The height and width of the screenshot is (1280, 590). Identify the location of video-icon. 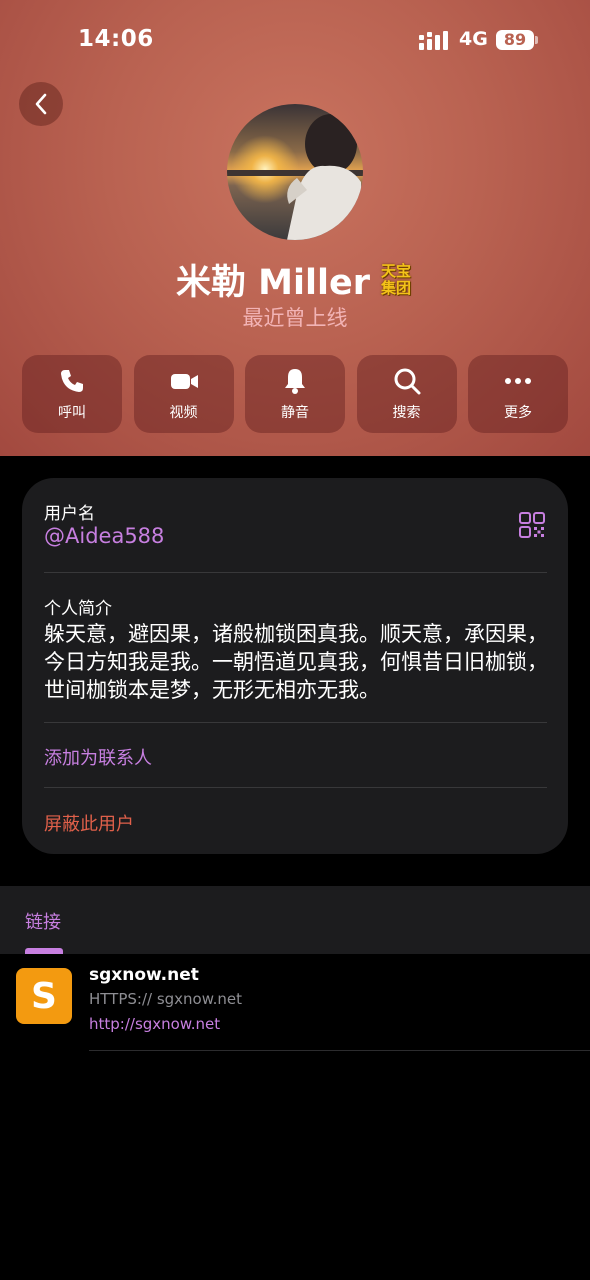
(184, 381).